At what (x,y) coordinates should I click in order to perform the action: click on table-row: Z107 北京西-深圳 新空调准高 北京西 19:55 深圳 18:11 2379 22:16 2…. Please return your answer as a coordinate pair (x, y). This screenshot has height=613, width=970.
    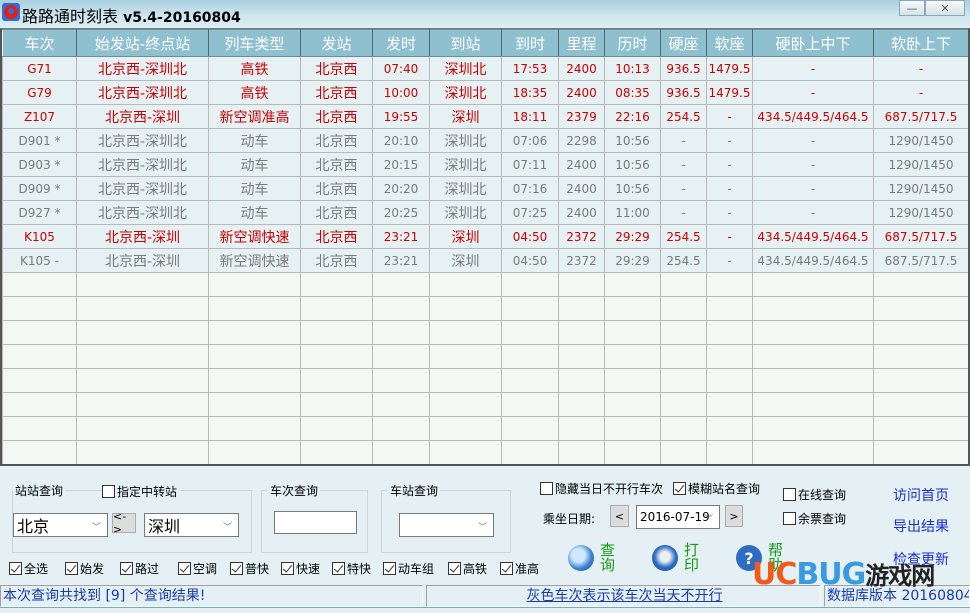
    Looking at the image, I should click on (485, 116).